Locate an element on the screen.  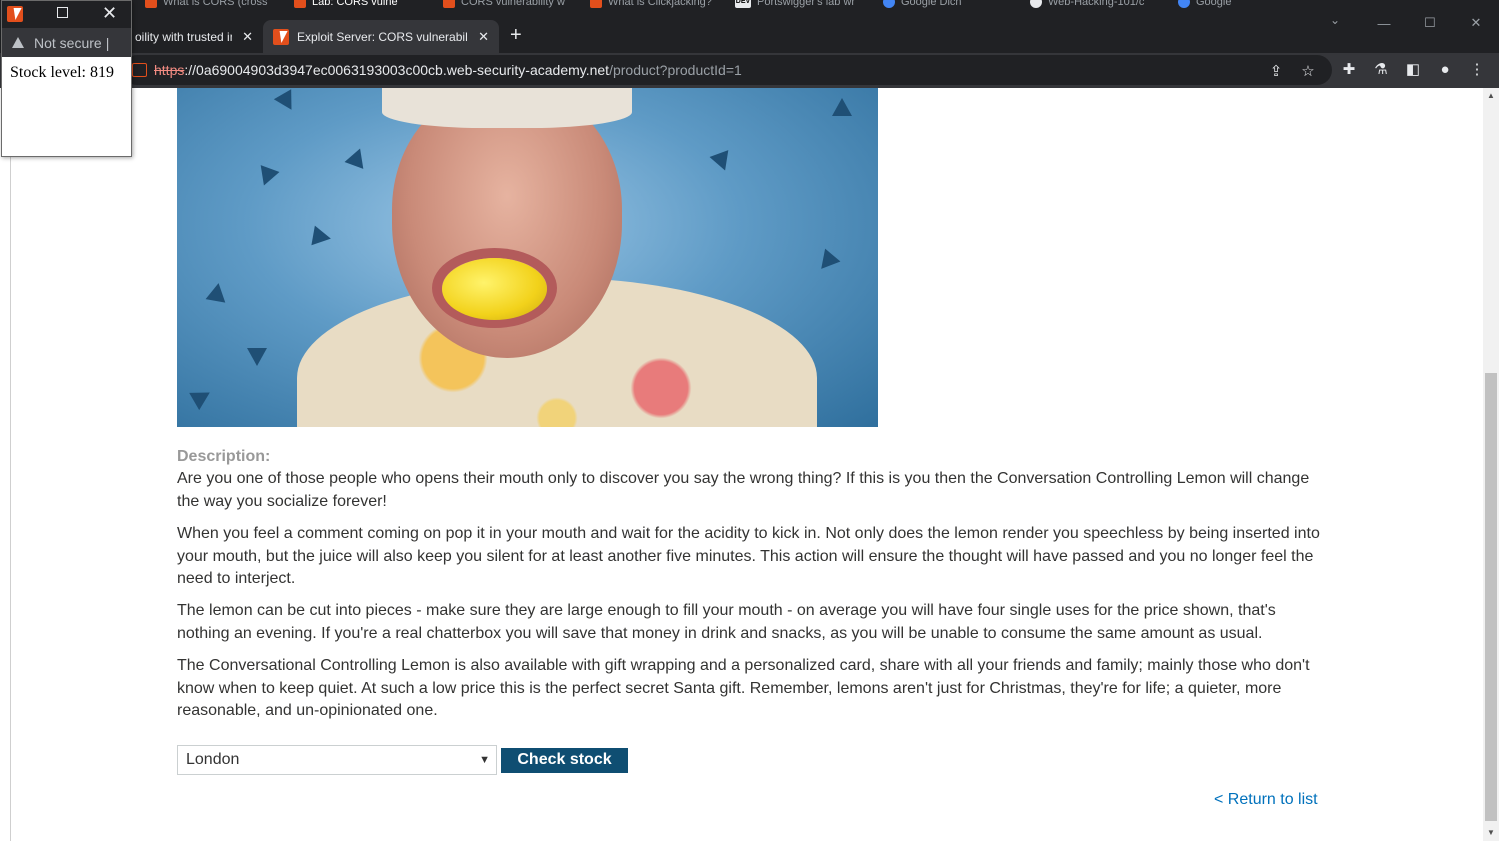
tab-search-icon: ⌄ is located at coordinates (1335, 20).